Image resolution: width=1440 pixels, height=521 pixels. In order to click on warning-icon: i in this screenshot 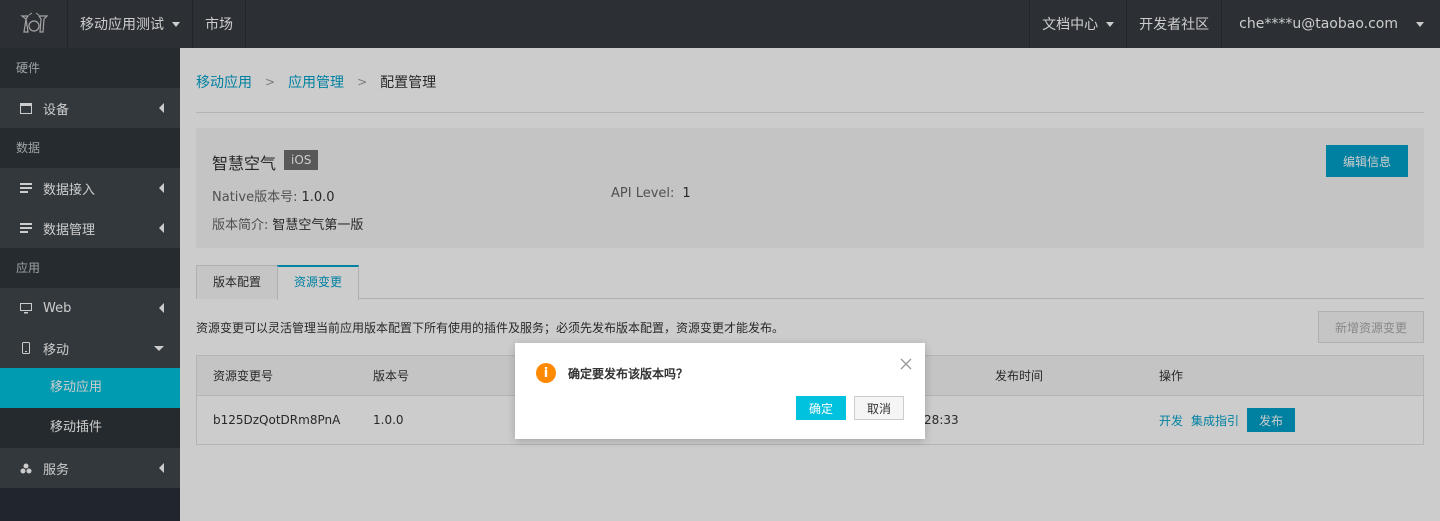, I will do `click(546, 373)`.